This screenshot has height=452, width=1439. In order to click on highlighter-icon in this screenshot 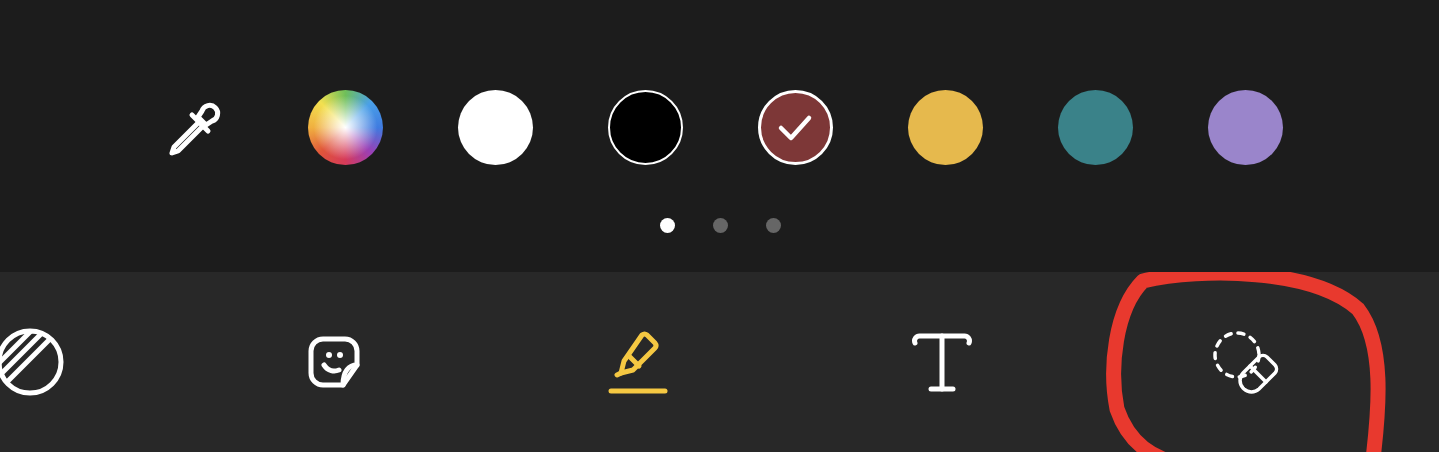, I will do `click(638, 362)`.